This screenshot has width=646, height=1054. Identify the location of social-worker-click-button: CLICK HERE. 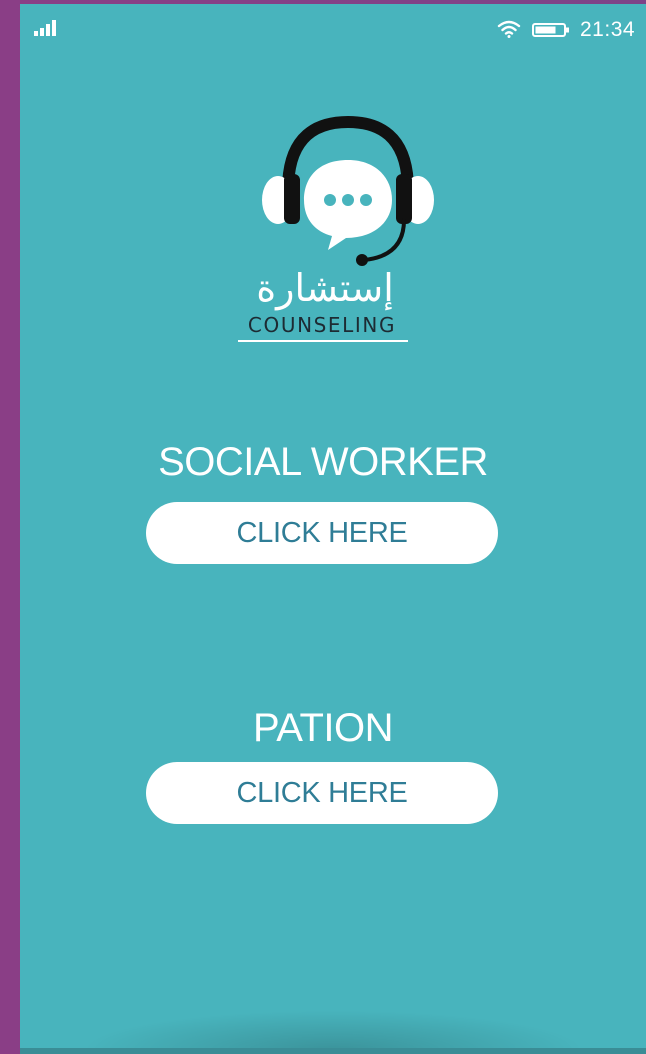
(322, 533).